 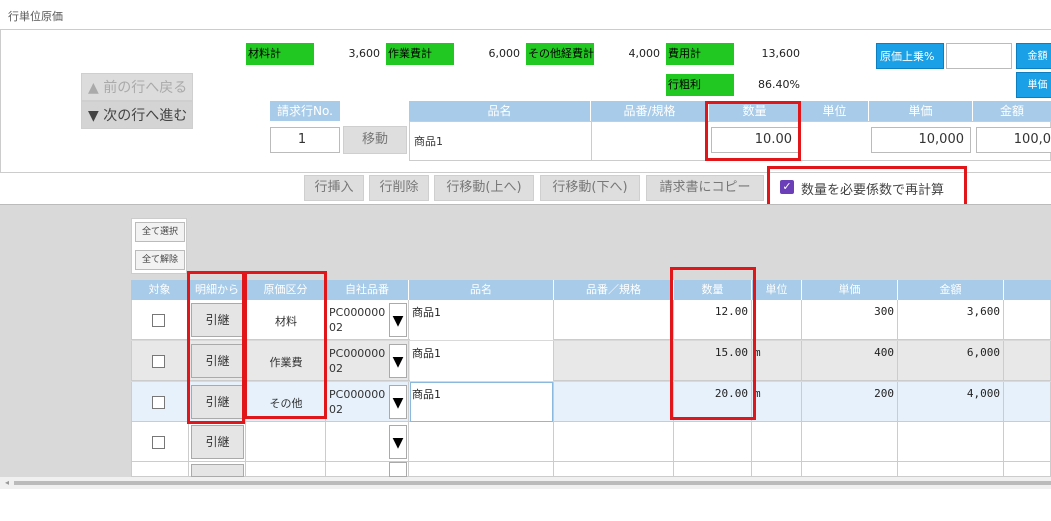 I want to click on material-total-value: 3,600, so click(x=364, y=53).